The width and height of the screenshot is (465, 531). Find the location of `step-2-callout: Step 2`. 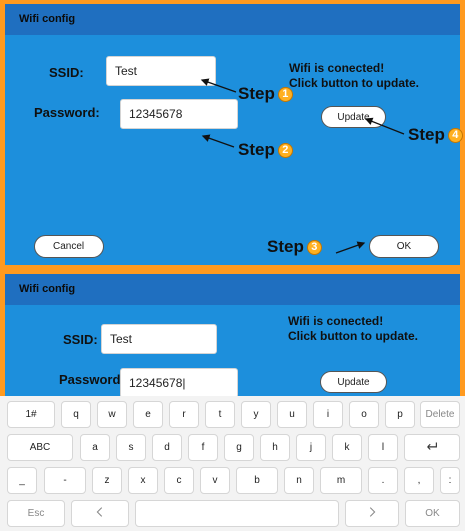

step-2-callout: Step 2 is located at coordinates (265, 150).